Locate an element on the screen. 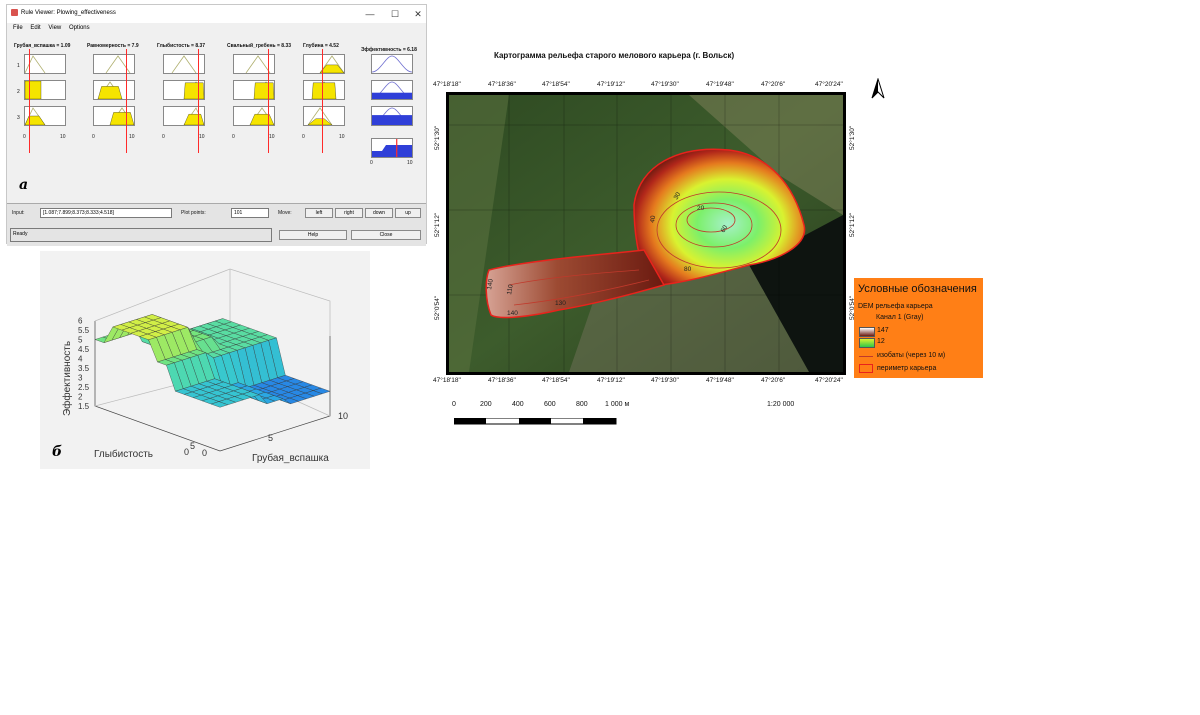  legend-min: 12 is located at coordinates (881, 341).